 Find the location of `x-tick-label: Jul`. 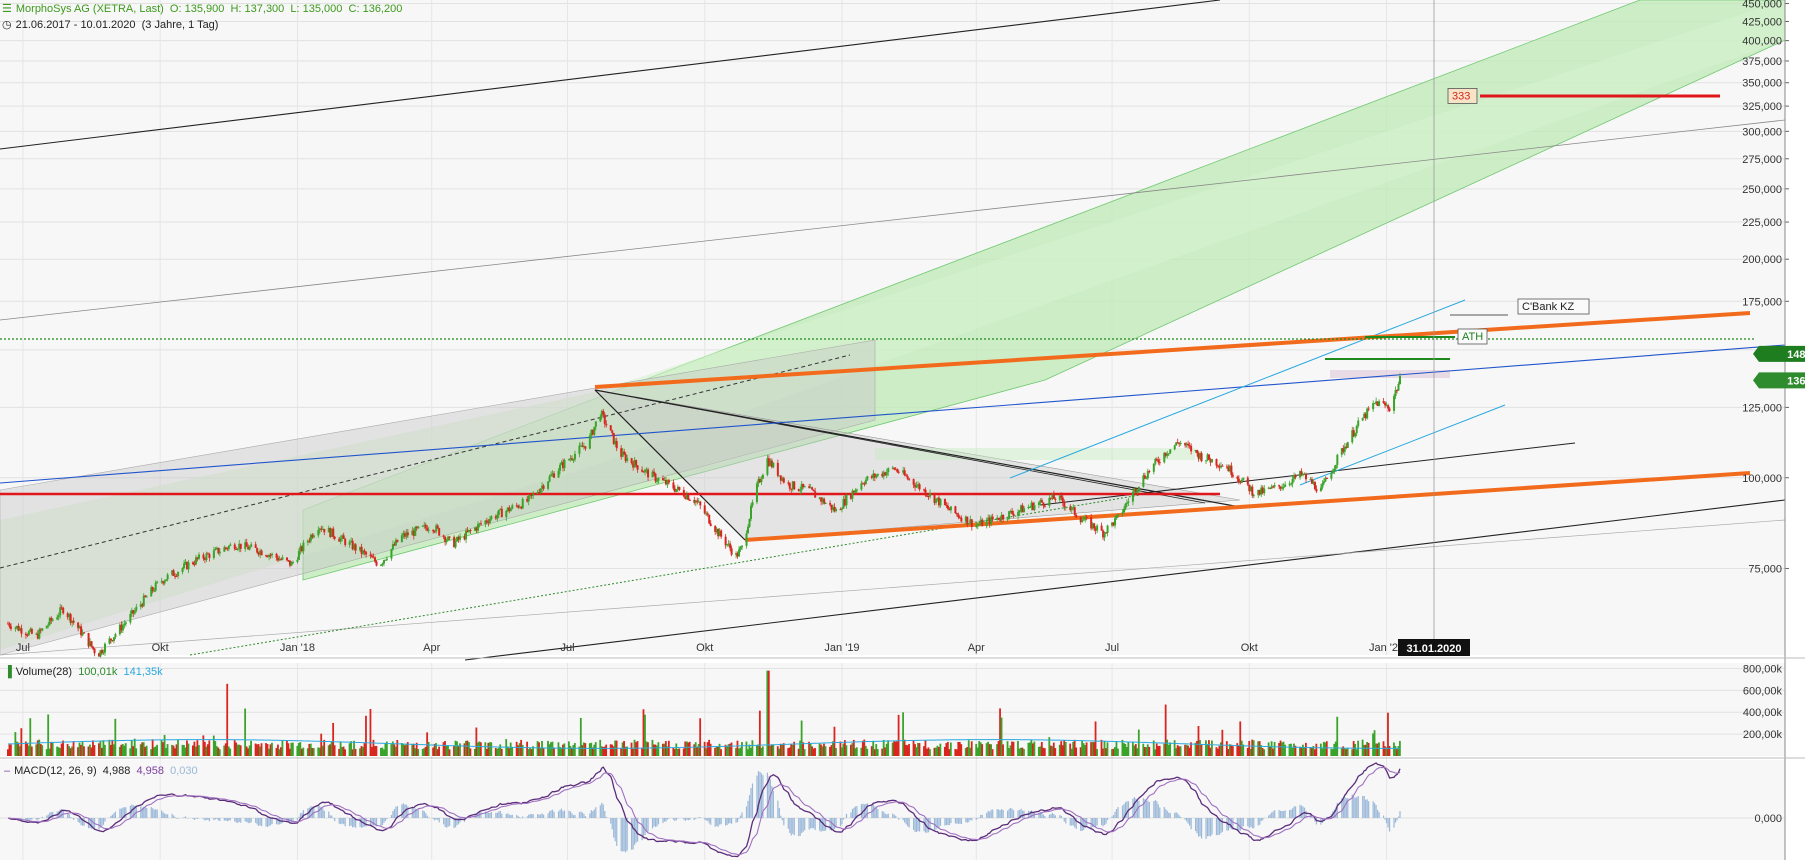

x-tick-label: Jul is located at coordinates (1112, 648).